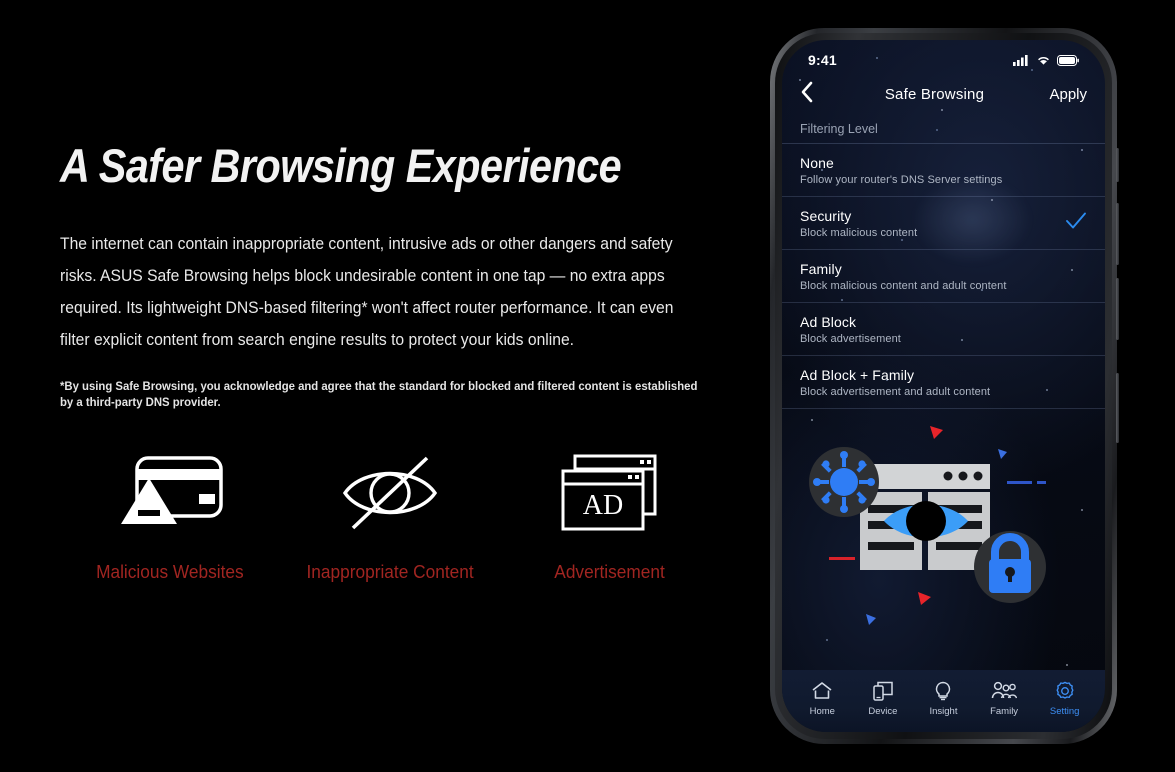 This screenshot has height=772, width=1175. Describe the element at coordinates (821, 269) in the screenshot. I see `option-title: Family` at that location.